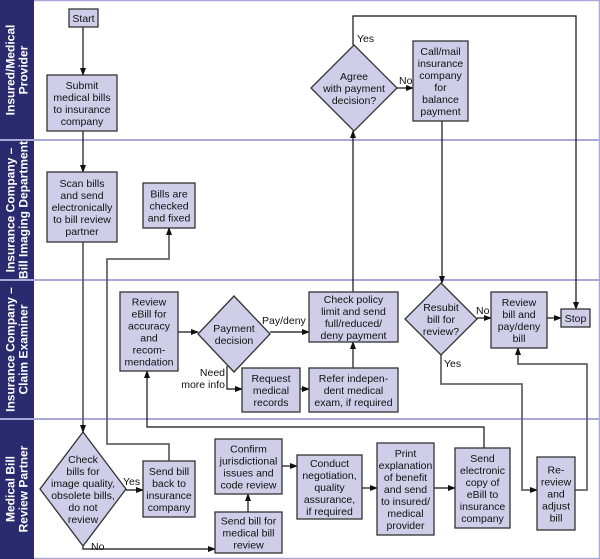  I want to click on node-label-line: records, so click(270, 403).